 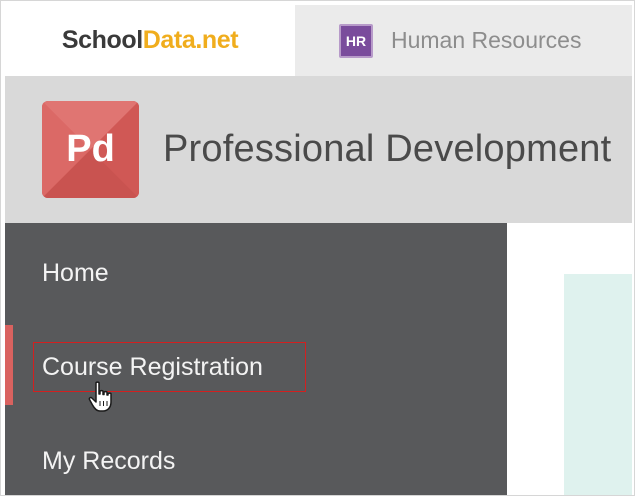 I want to click on brand-logo: SchoolData.net, so click(x=150, y=40).